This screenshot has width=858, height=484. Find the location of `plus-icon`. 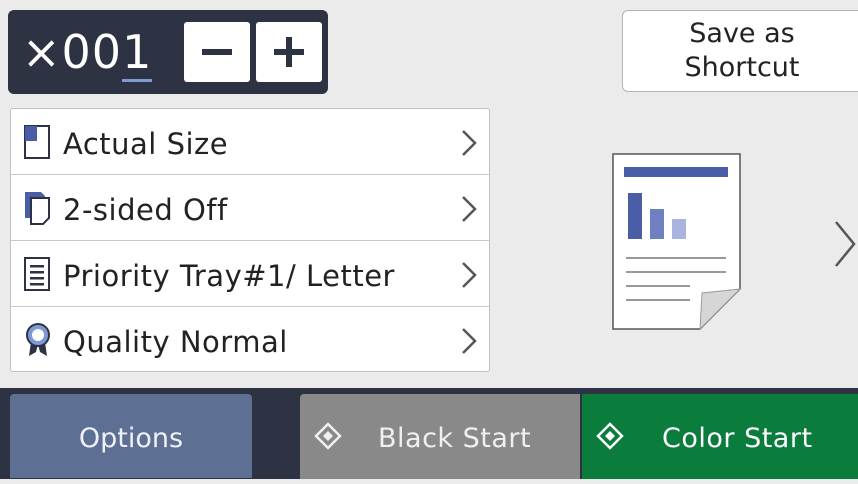

plus-icon is located at coordinates (289, 52).